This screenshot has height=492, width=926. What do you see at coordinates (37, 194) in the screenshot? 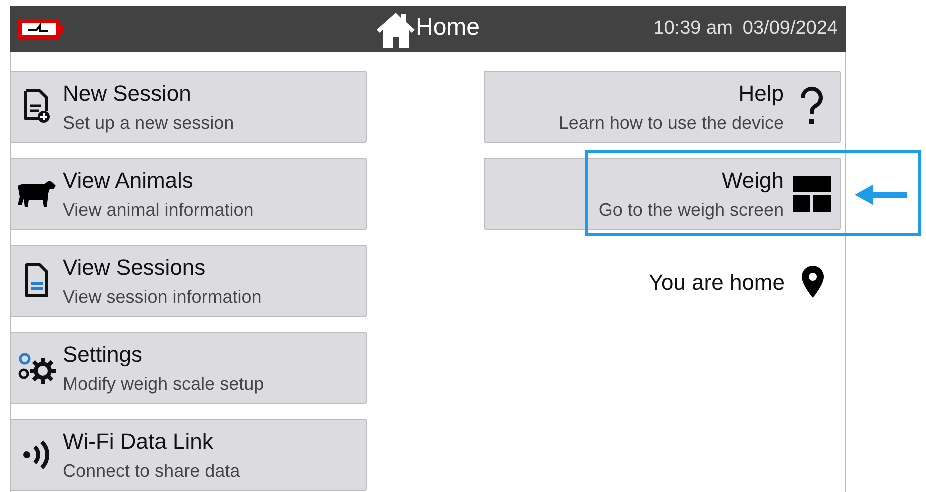
I see `cow-icon` at bounding box center [37, 194].